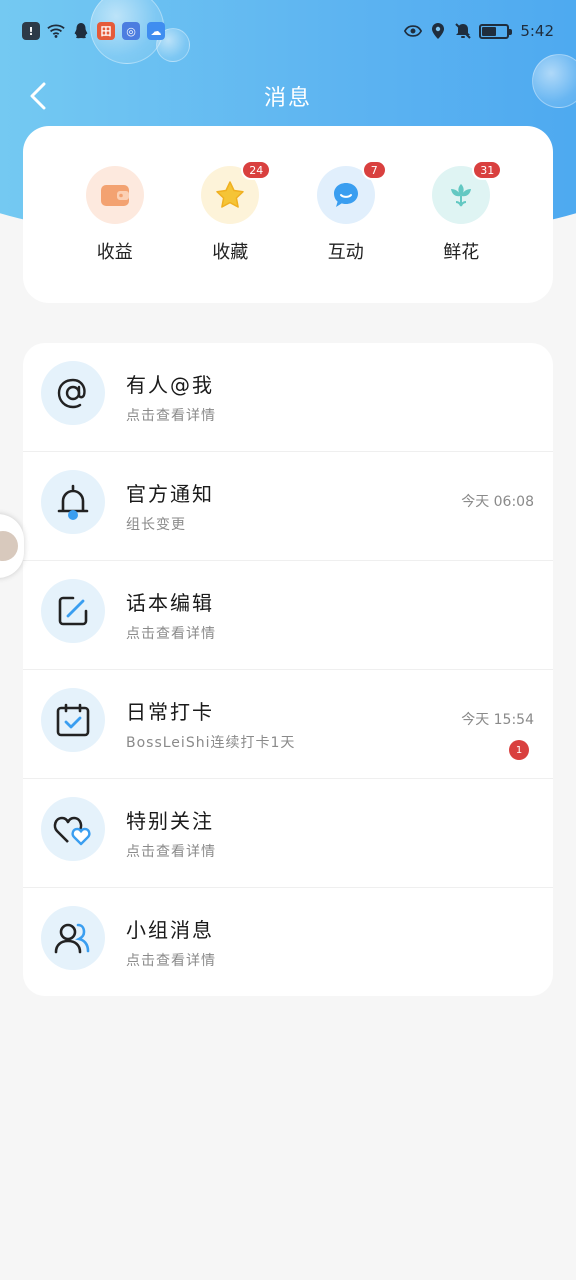 Image resolution: width=576 pixels, height=1280 pixels. I want to click on quick-item-interaction: 7 互动, so click(346, 231).